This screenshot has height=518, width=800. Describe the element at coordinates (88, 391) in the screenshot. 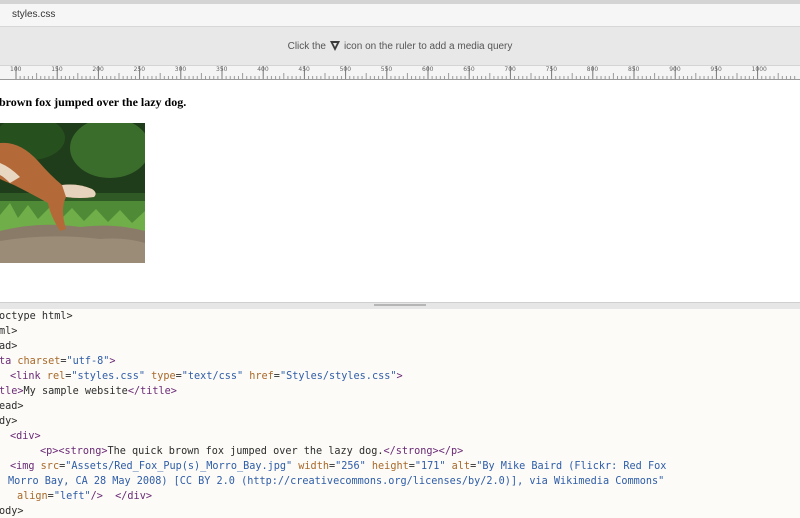

I see `code-line: tle>My sample website</title>` at that location.